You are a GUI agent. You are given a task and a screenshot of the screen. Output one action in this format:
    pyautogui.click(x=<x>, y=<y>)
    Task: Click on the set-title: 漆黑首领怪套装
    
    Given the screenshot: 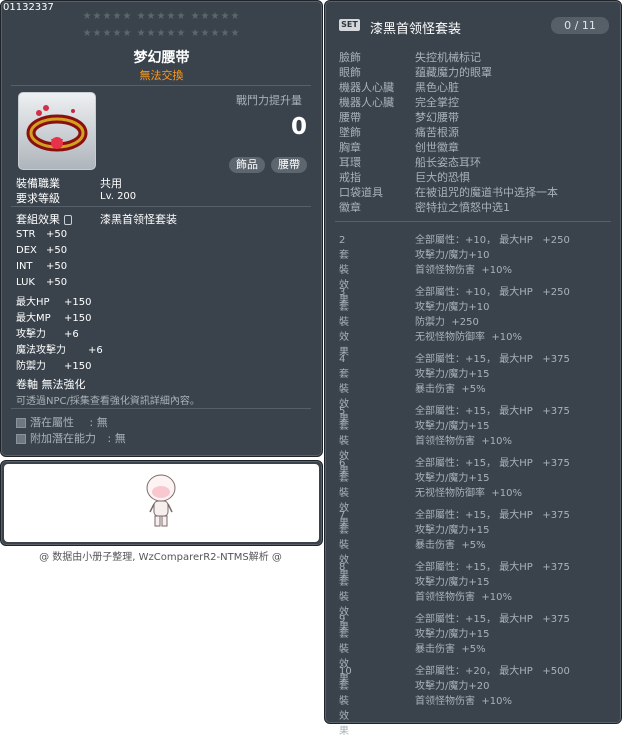 What is the action you would take?
    pyautogui.click(x=416, y=29)
    